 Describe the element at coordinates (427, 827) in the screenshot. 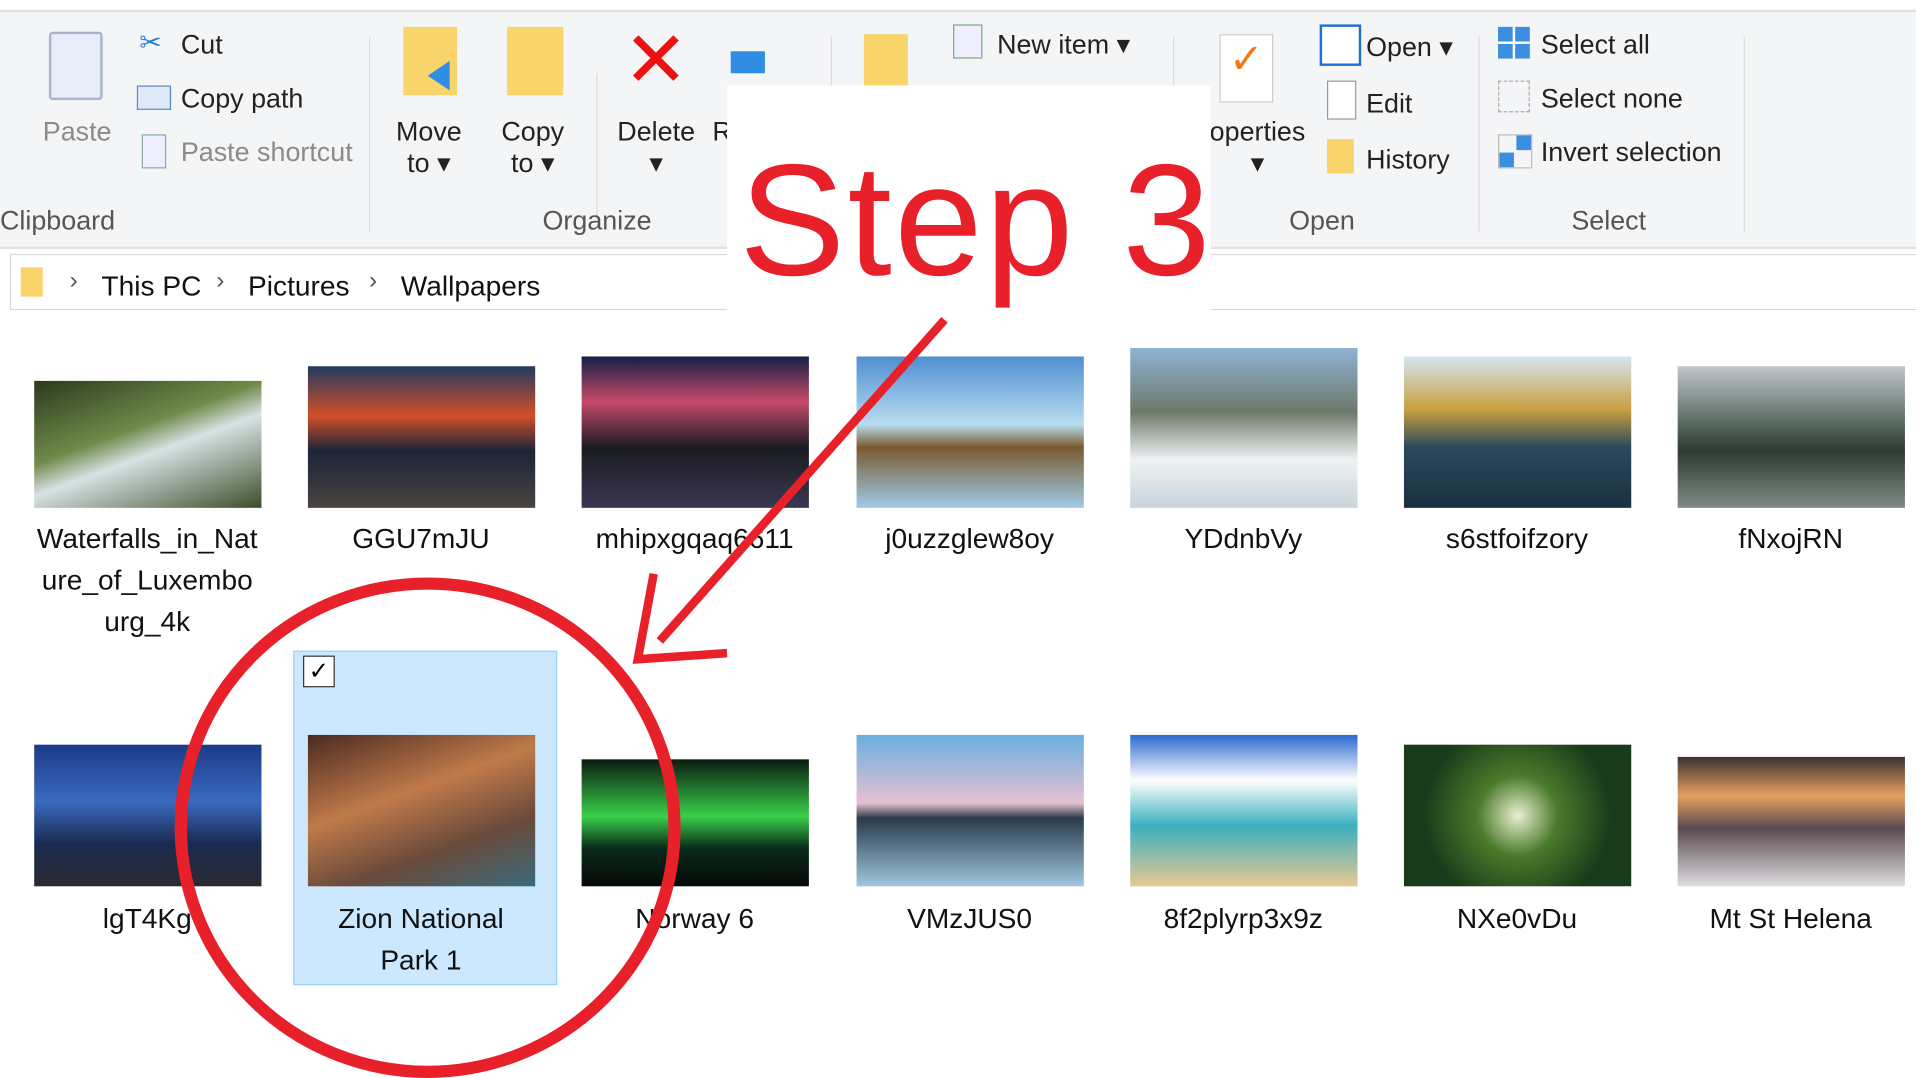

I see `highlight-circle` at that location.